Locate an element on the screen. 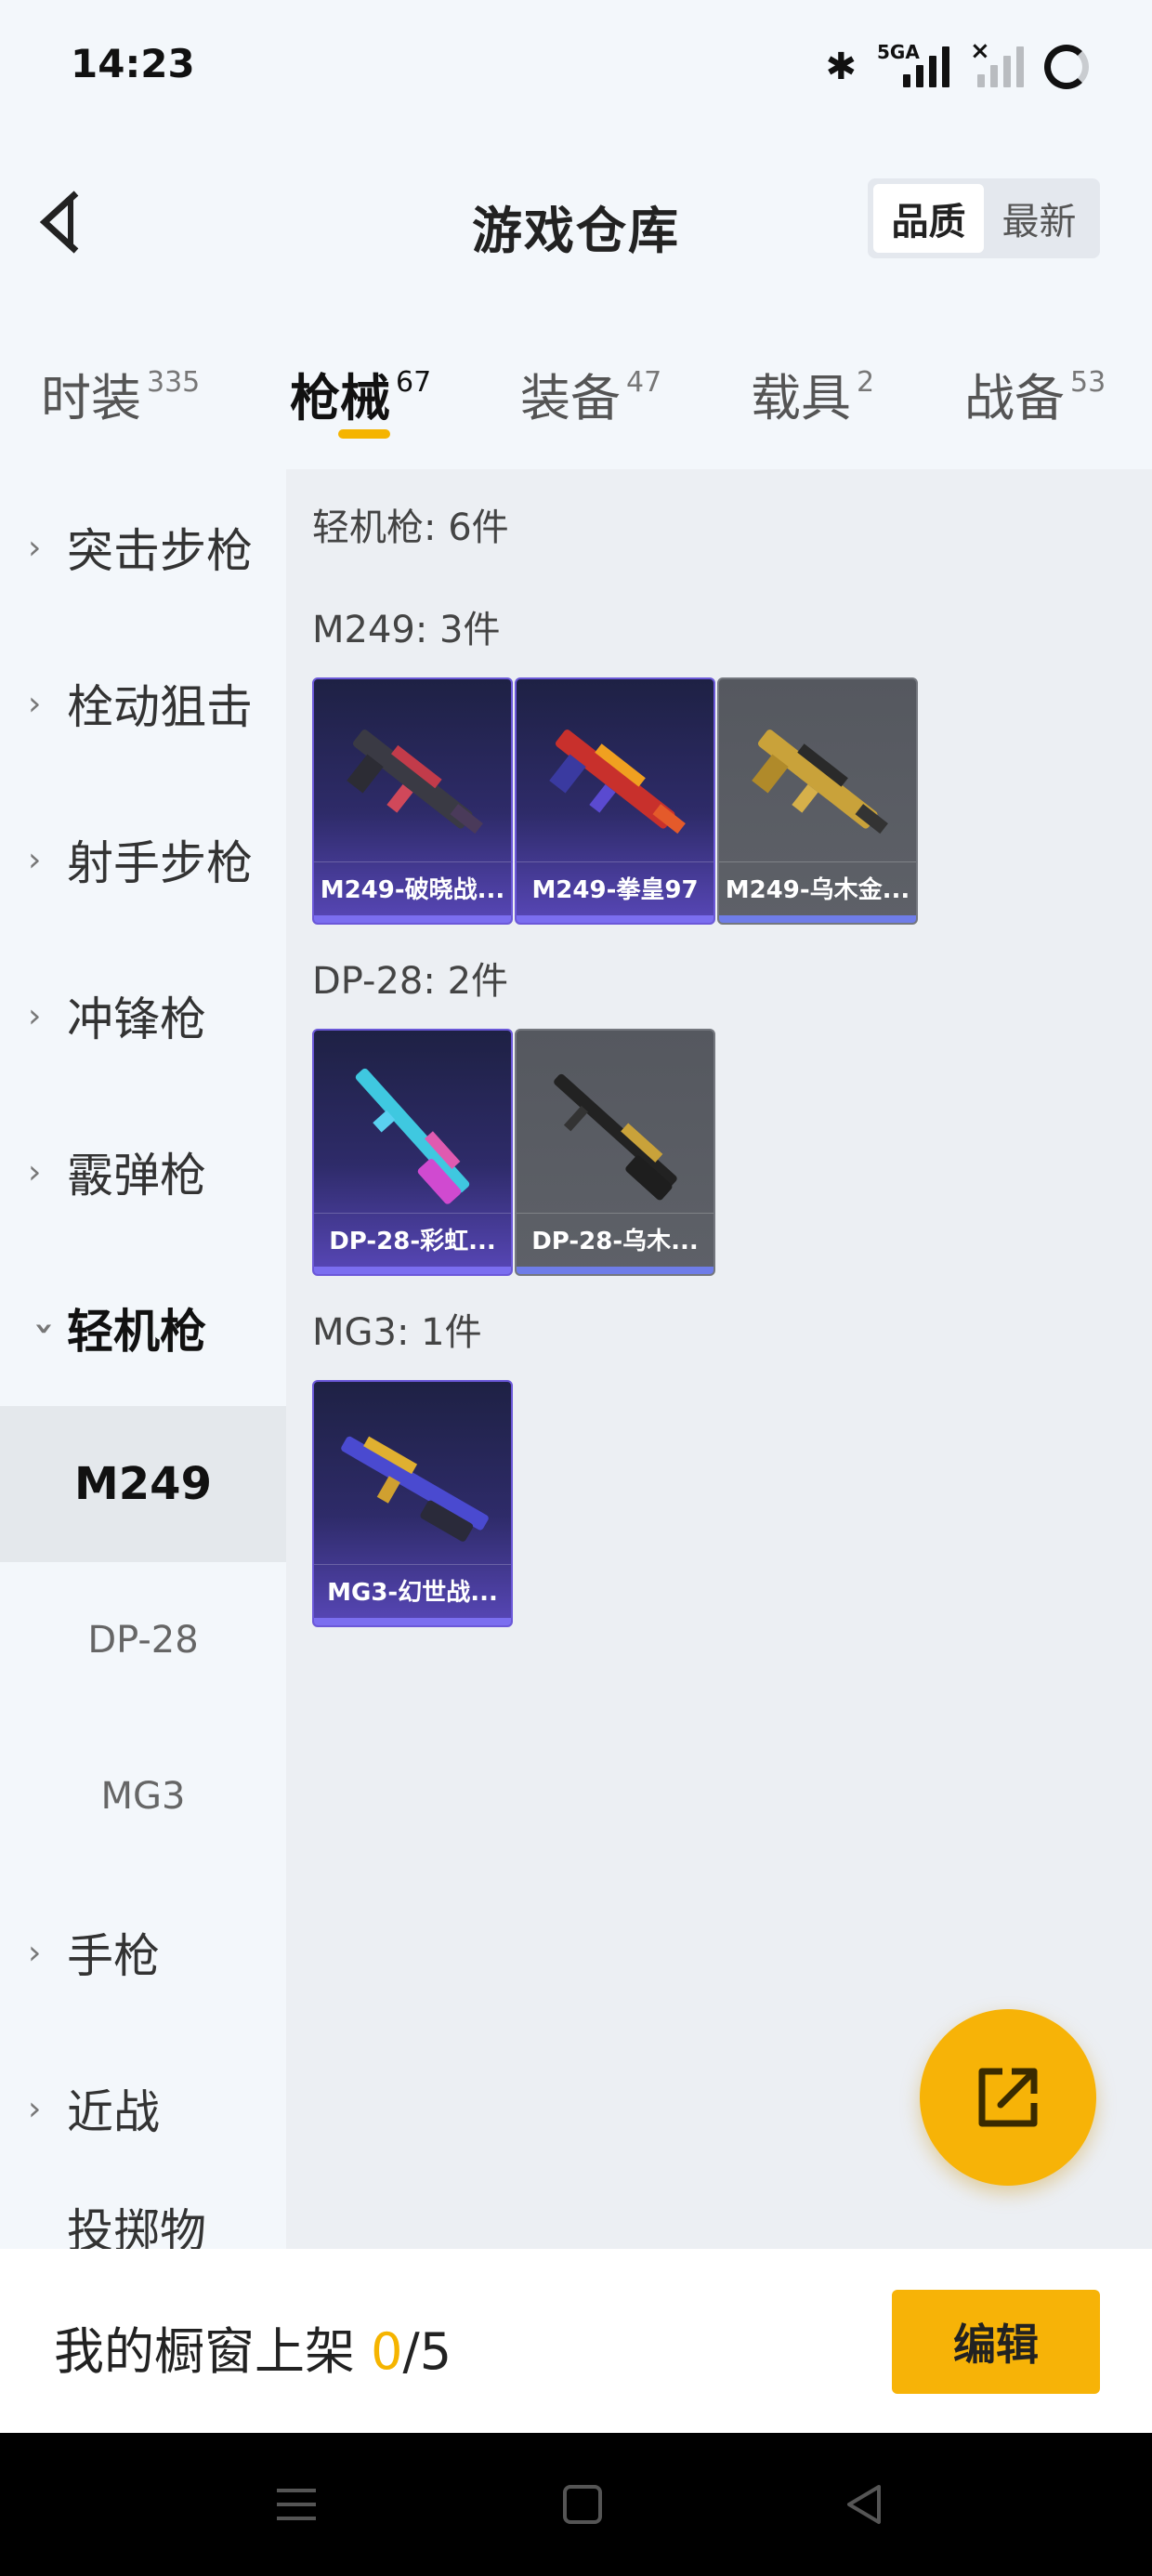 The width and height of the screenshot is (1152, 2576). sidebar-item-assault-rifle: › 突击步枪 is located at coordinates (143, 547).